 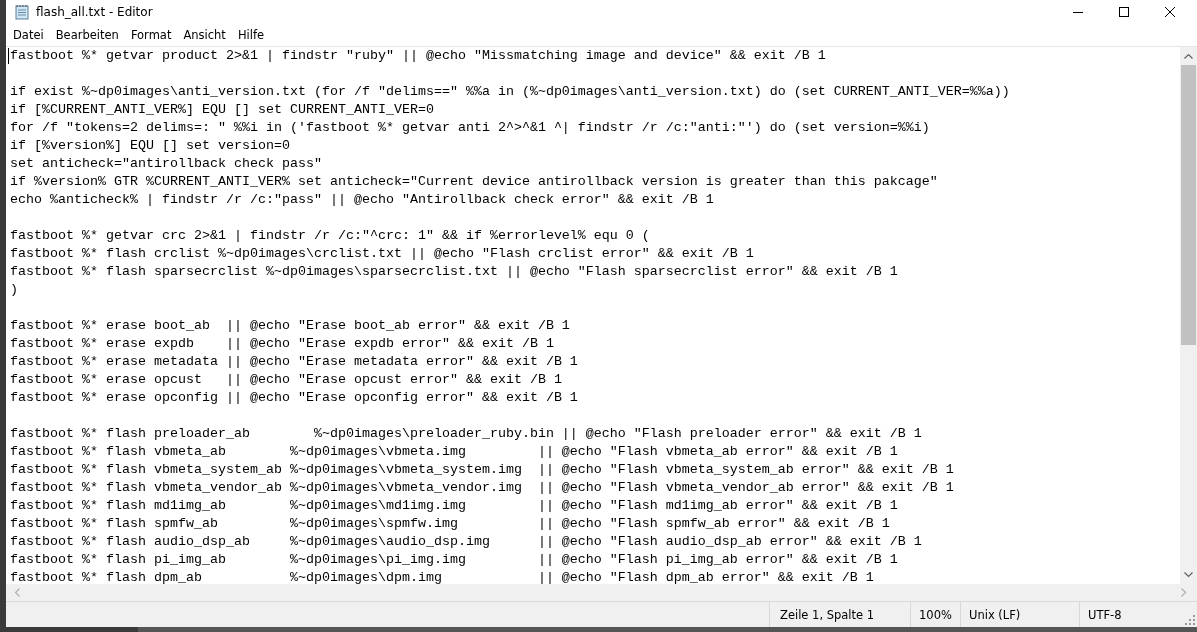 I want to click on code-line: fastboot %* erase metadata || @echo "Erase metadata error" && exit /B 1, so click(x=294, y=362).